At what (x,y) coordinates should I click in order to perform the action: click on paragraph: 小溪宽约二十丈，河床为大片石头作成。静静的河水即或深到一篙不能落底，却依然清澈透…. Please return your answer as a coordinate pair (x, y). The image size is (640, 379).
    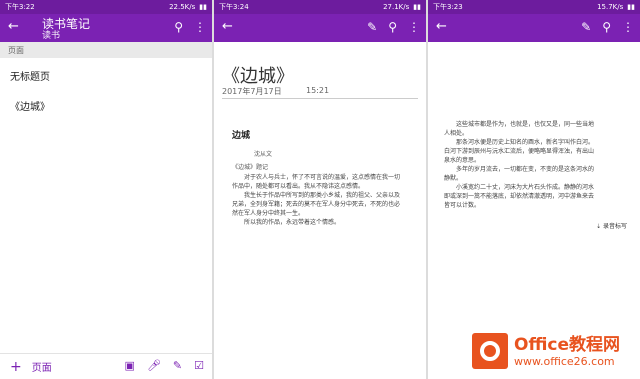
    Looking at the image, I should click on (519, 196).